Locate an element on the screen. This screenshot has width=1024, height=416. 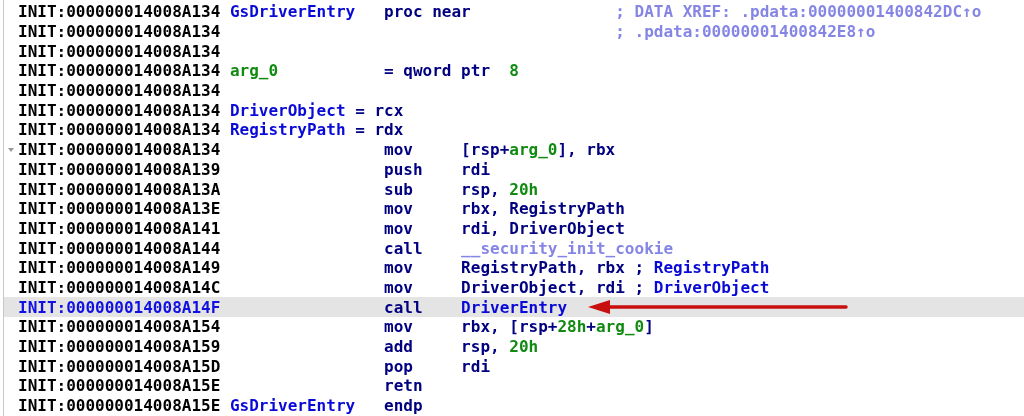
line-address: INIT:000000014008A144 is located at coordinates (120, 248).